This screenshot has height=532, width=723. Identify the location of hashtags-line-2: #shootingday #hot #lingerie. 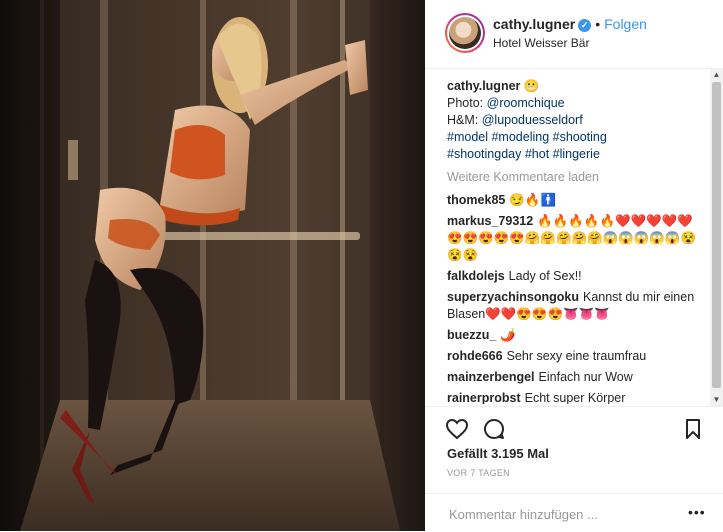
(575, 154).